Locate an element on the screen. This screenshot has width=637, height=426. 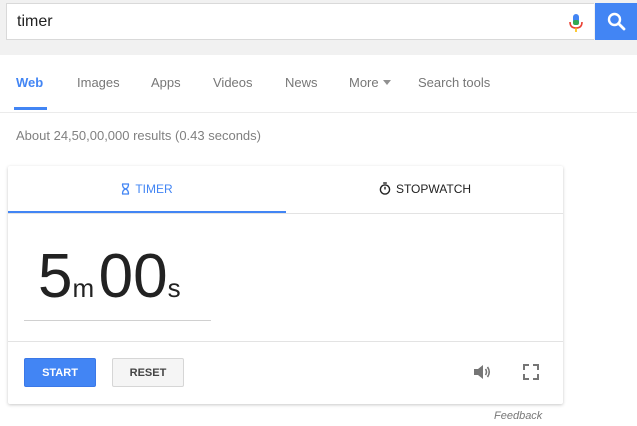
nav-item-apps: Apps is located at coordinates (166, 93).